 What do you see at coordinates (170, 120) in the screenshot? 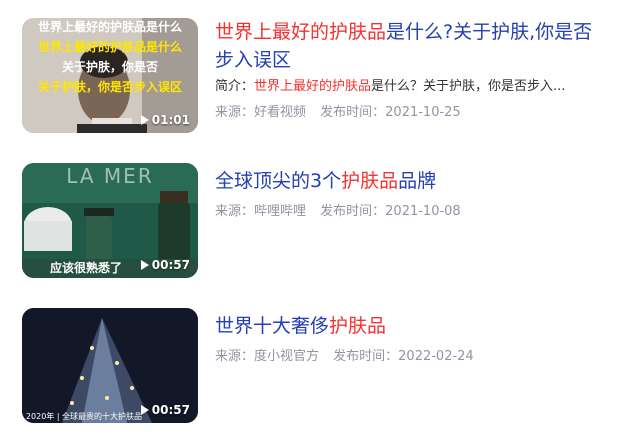
I see `duration-text: 01:01` at bounding box center [170, 120].